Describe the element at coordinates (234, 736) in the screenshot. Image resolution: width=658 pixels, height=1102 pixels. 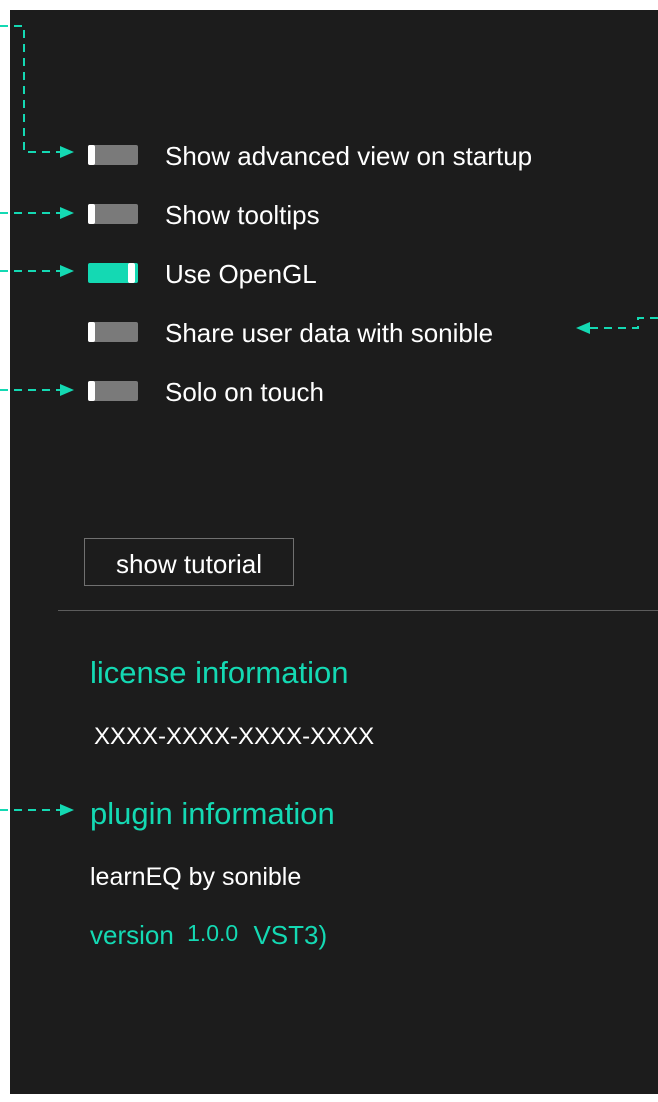
I see `license-key: XXXX-XXXX-XXXX-XXXX` at that location.